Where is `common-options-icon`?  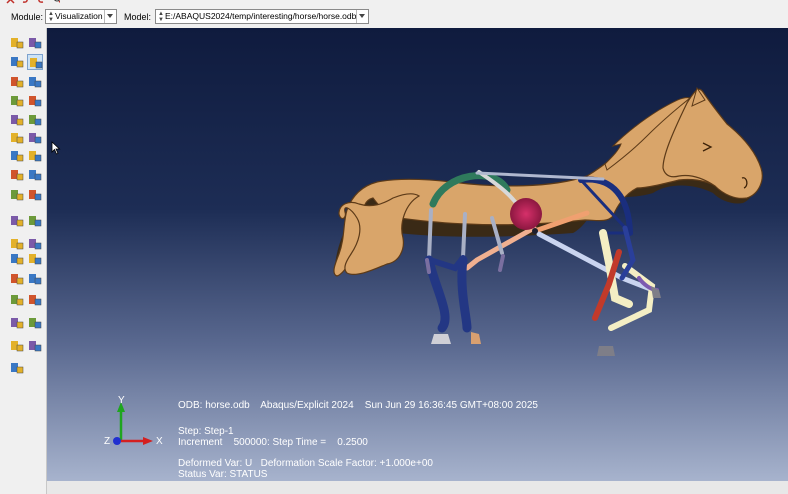 common-options-icon is located at coordinates (17, 82).